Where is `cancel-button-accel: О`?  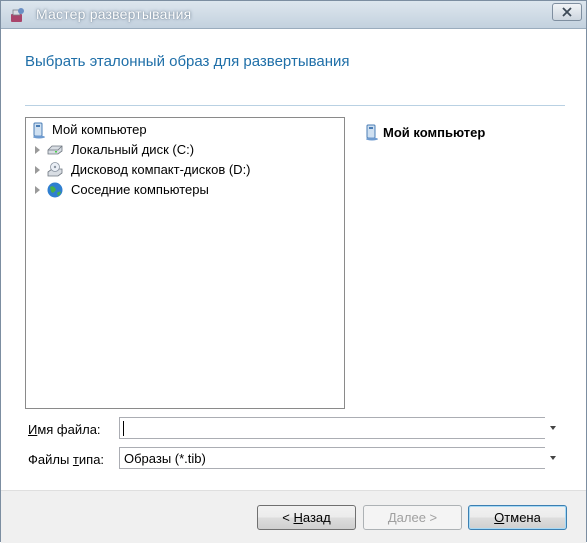
cancel-button-accel: О is located at coordinates (499, 517).